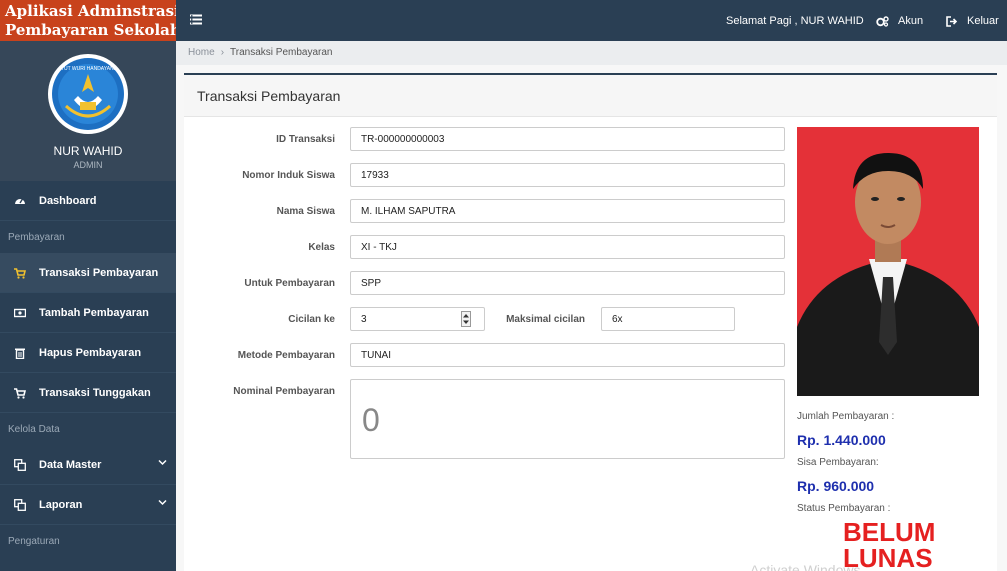 The image size is (1007, 571). Describe the element at coordinates (88, 94) in the screenshot. I see `tut-wuri-handayani-logo: TUT WURI HANDAYANI` at that location.